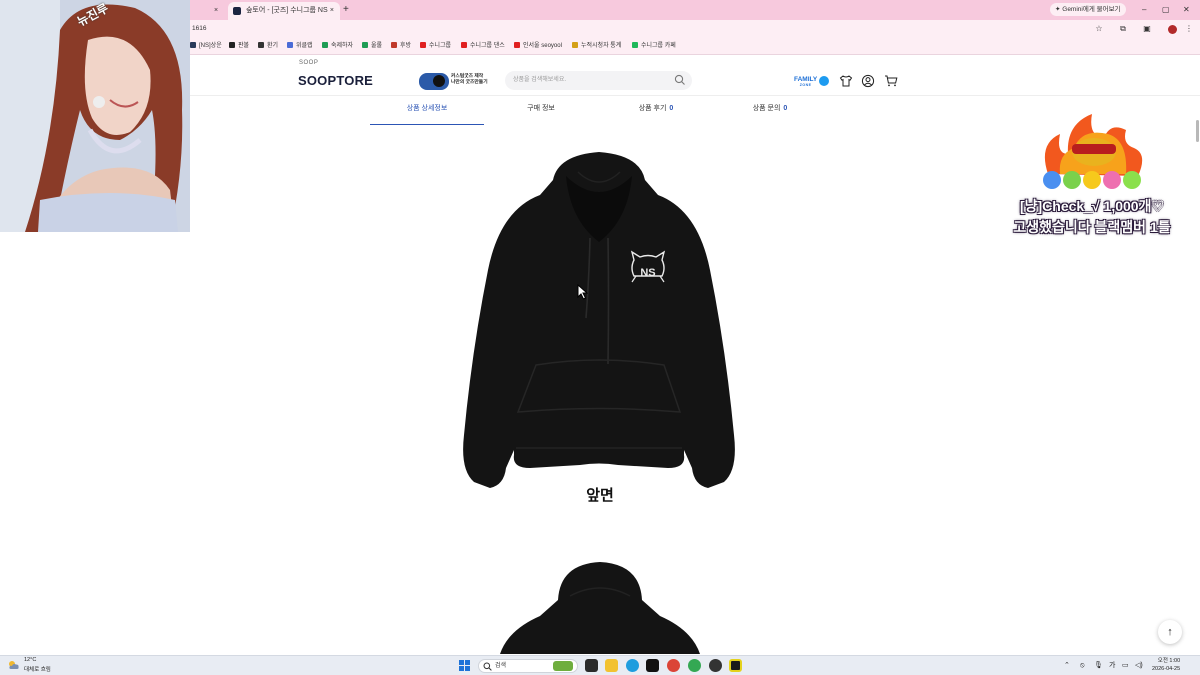  Describe the element at coordinates (1092, 227) in the screenshot. I see `alert-line: 고생했습니다 블랙맴버 1틀` at that location.